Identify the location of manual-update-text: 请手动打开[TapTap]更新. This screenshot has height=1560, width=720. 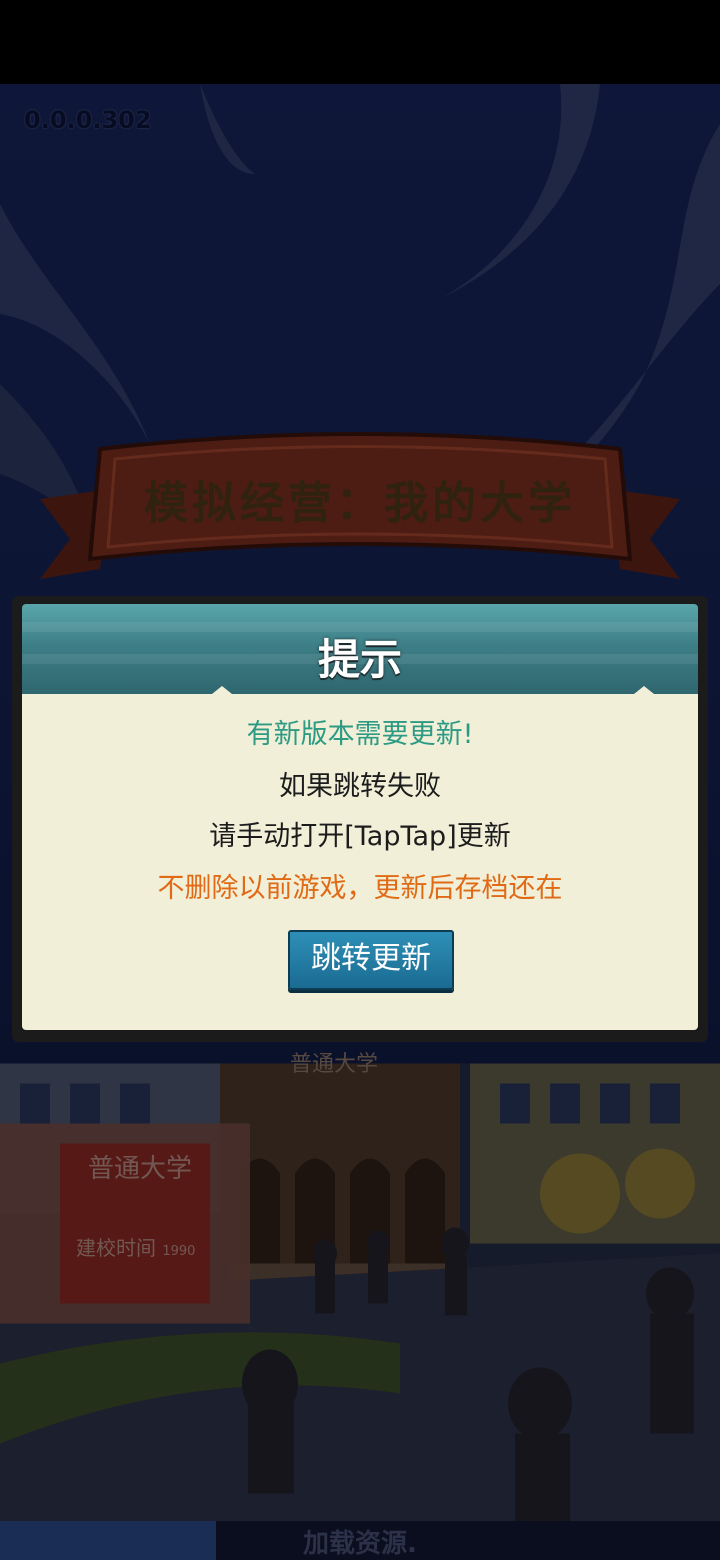
(360, 836).